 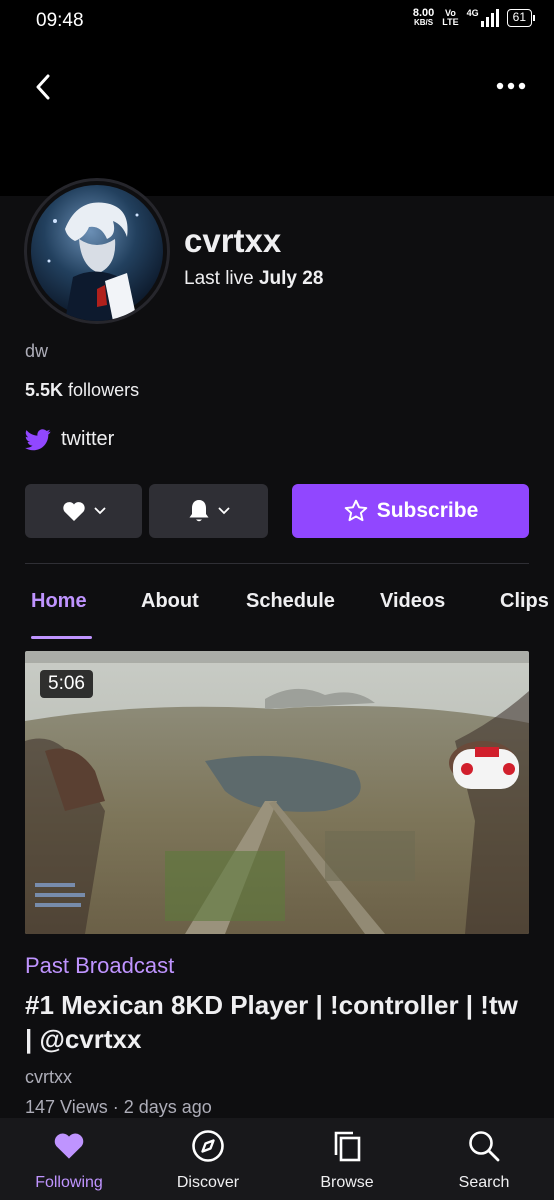 I want to click on video-type-label: Past Broadcast, so click(x=100, y=965).